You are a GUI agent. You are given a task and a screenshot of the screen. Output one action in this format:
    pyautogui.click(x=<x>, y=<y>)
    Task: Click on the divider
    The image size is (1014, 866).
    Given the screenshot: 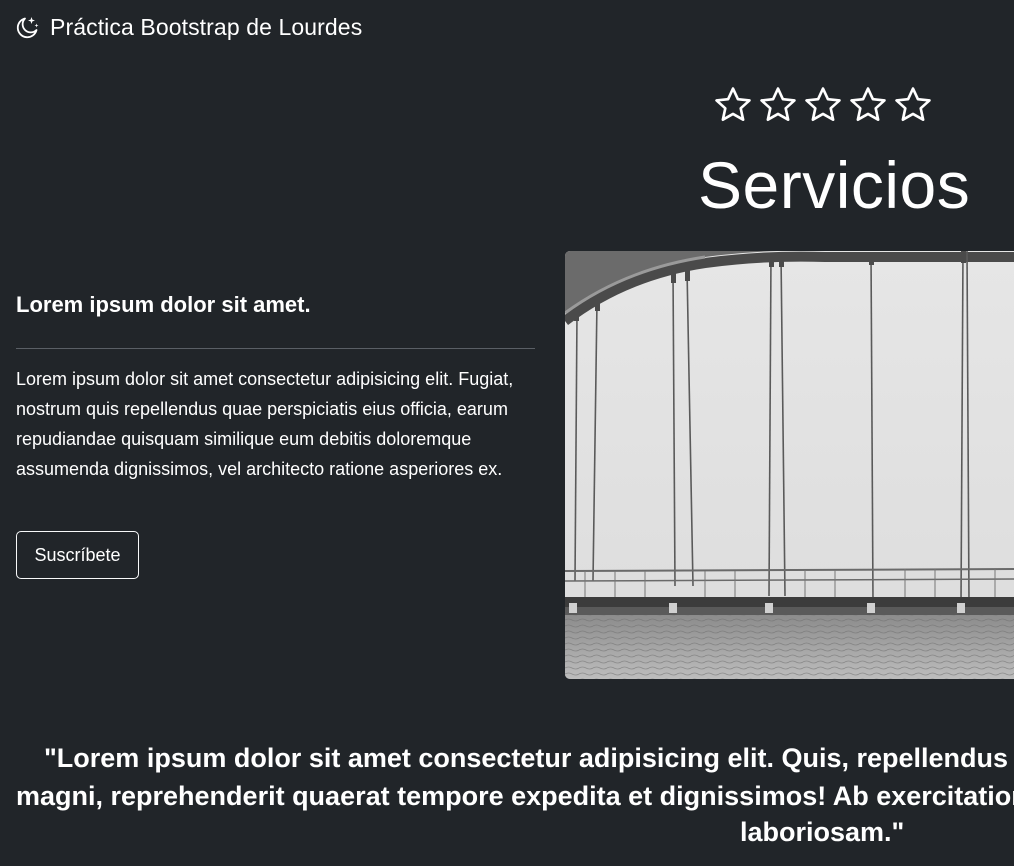 What is the action you would take?
    pyautogui.click(x=275, y=348)
    